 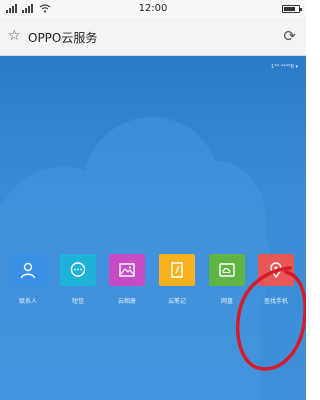 I want to click on note-icon, so click(x=177, y=270).